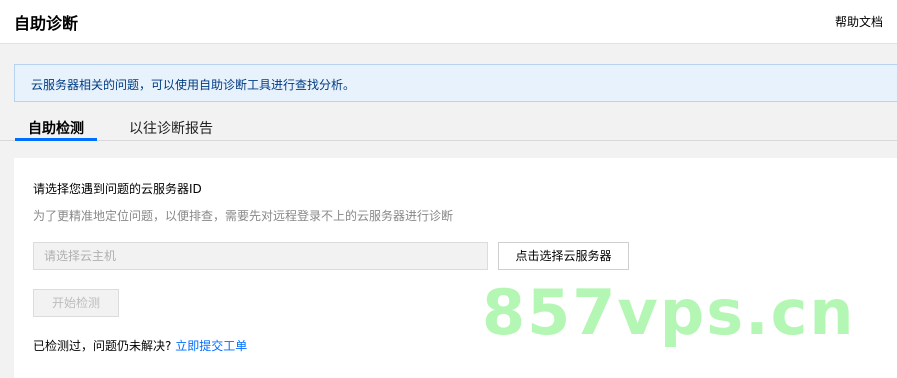 The width and height of the screenshot is (897, 378). What do you see at coordinates (56, 128) in the screenshot?
I see `tab-self-check: 自助检测` at bounding box center [56, 128].